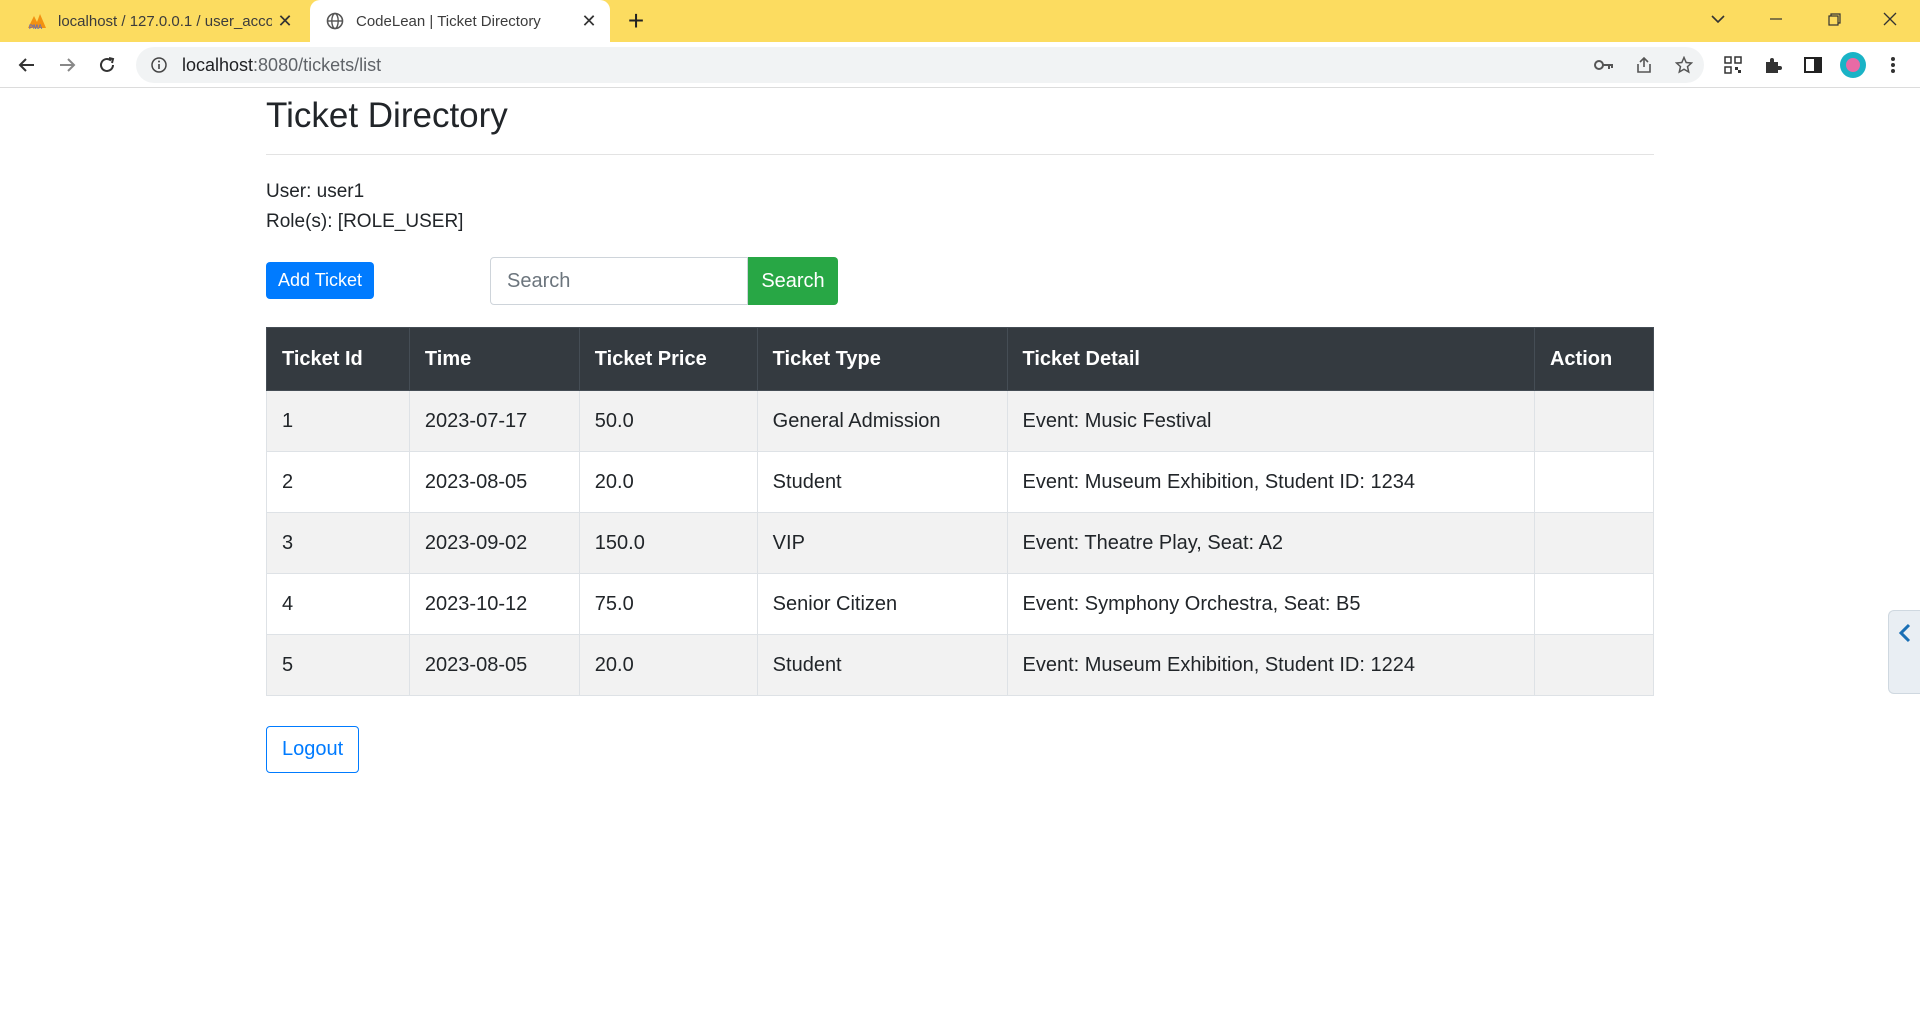  I want to click on title-divider, so click(960, 154).